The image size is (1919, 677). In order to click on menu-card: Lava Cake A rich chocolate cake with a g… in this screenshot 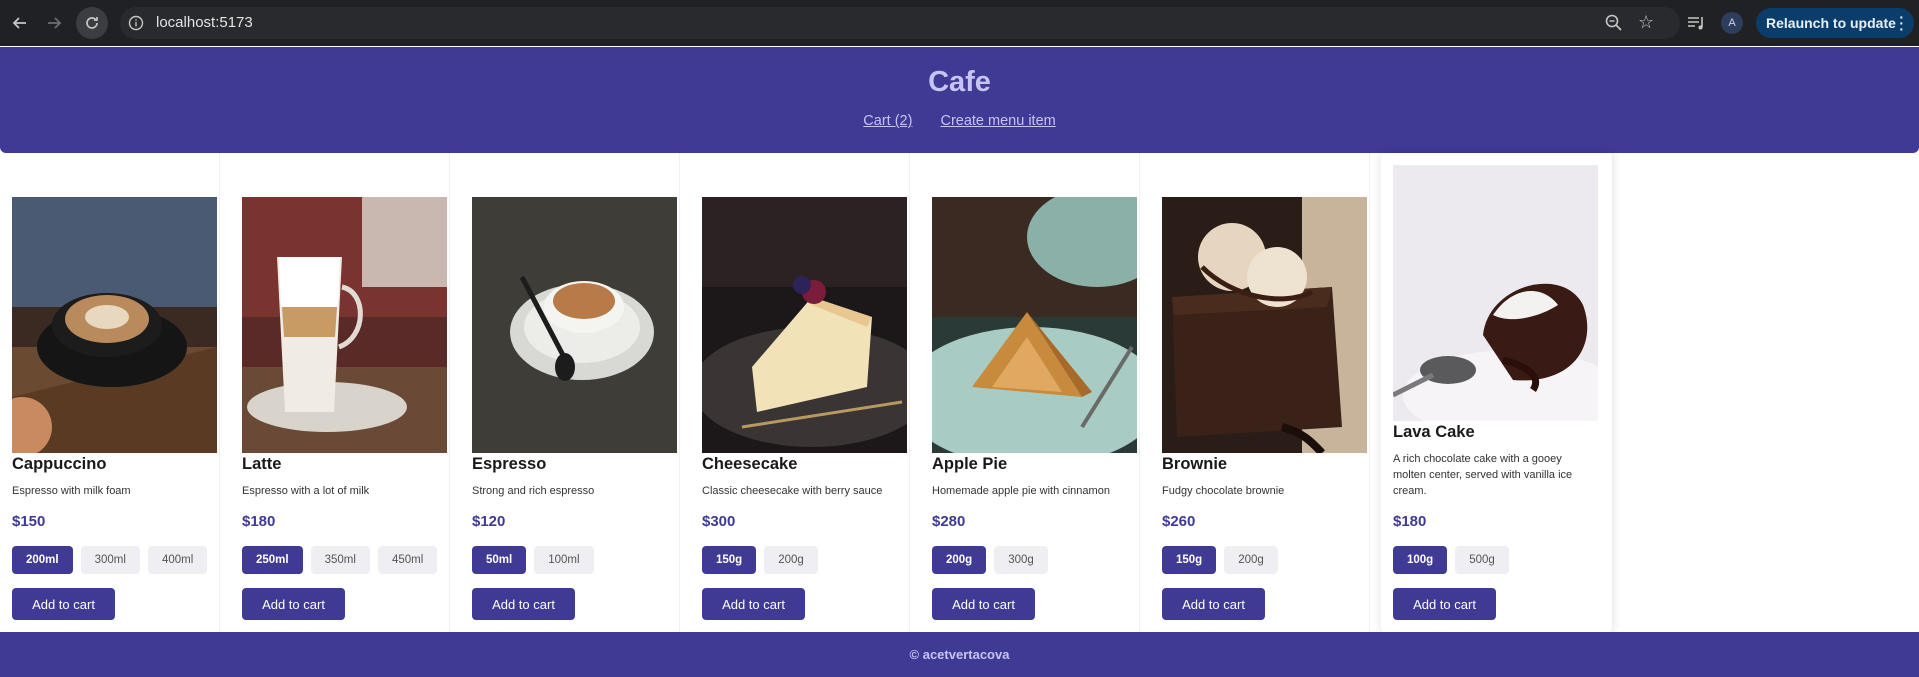, I will do `click(1497, 392)`.